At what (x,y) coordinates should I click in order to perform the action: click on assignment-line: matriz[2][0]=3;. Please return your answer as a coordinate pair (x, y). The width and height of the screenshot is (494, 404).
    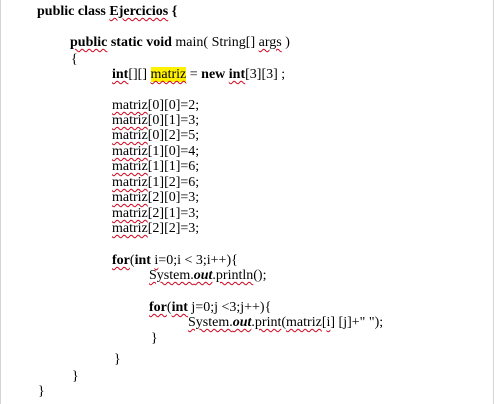
    Looking at the image, I should click on (155, 198).